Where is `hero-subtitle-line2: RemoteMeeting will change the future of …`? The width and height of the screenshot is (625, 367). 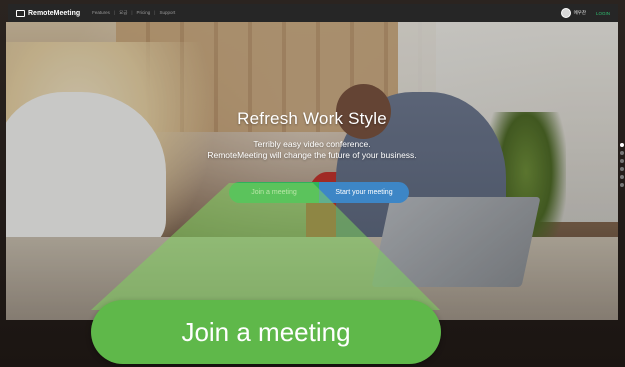
hero-subtitle-line2: RemoteMeeting will change the future of … is located at coordinates (312, 155).